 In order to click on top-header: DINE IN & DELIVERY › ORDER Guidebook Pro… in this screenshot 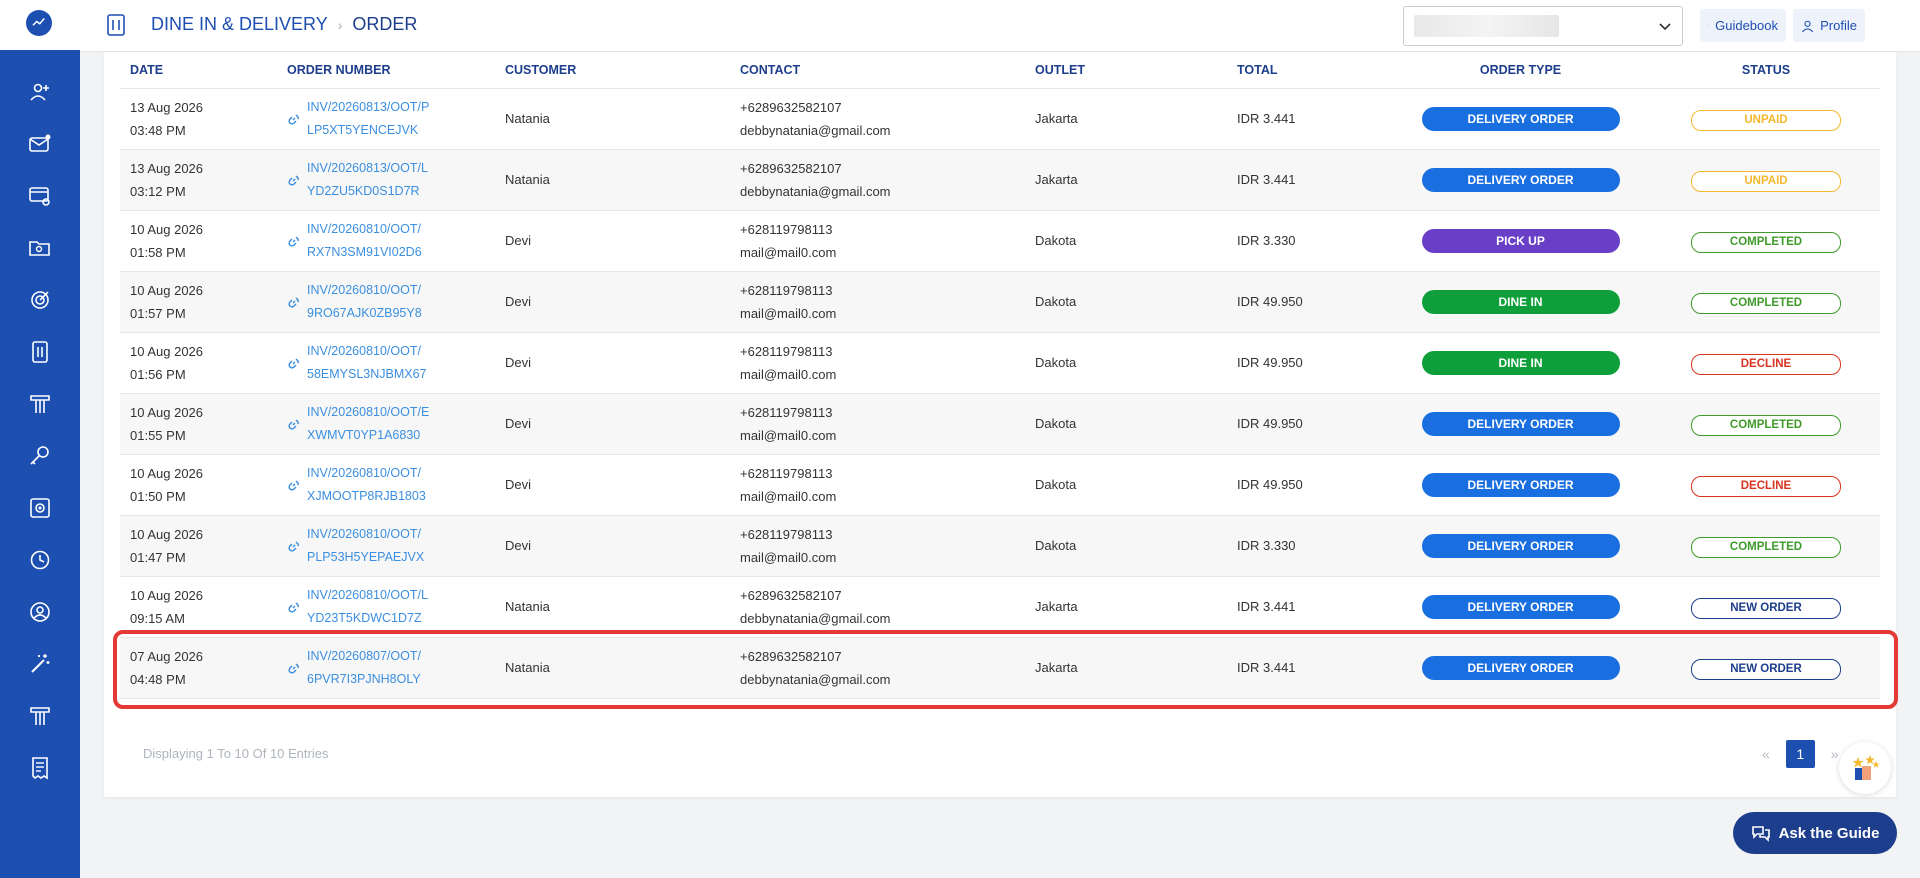, I will do `click(1000, 26)`.